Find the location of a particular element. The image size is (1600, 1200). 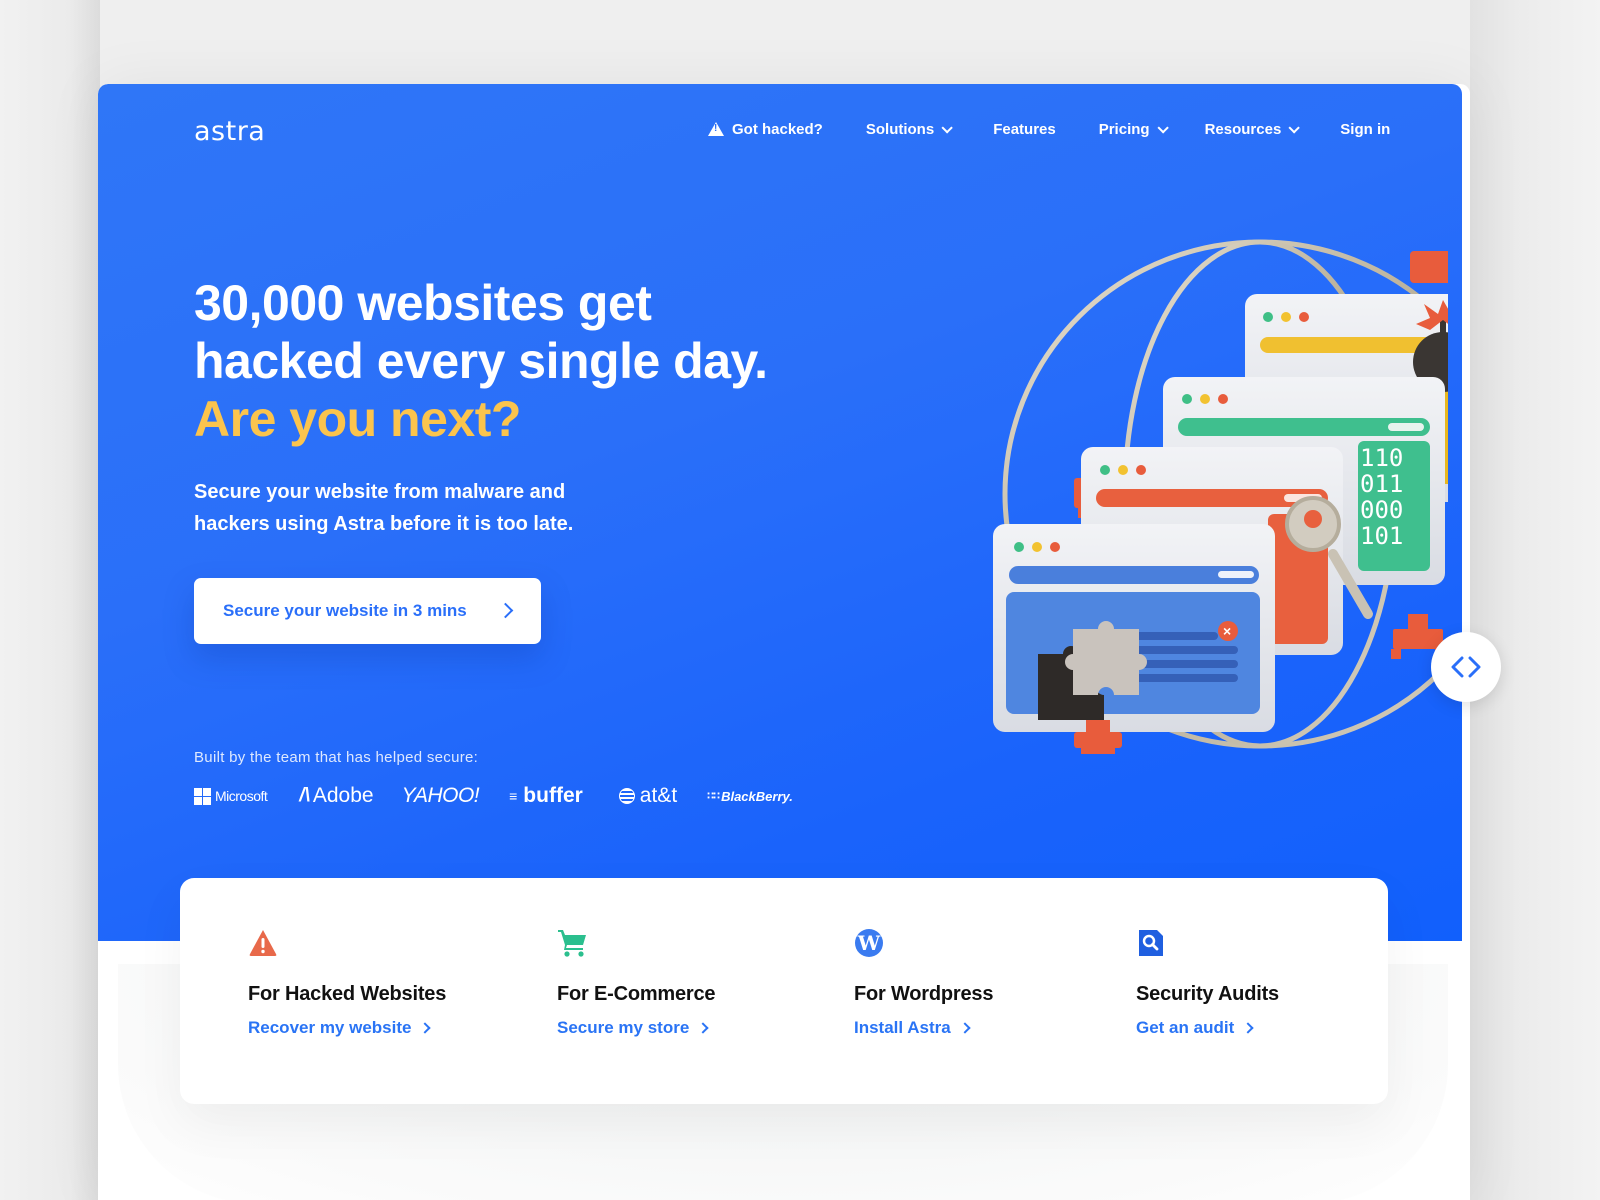

code-toggle-button is located at coordinates (1466, 667).